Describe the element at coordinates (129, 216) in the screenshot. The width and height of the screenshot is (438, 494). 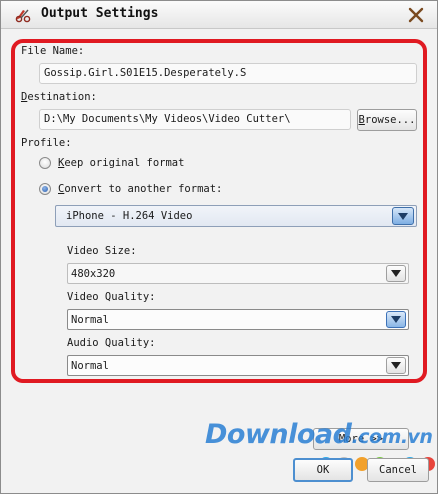
I see `format-profile-value: iPhone - H.264 Video` at that location.